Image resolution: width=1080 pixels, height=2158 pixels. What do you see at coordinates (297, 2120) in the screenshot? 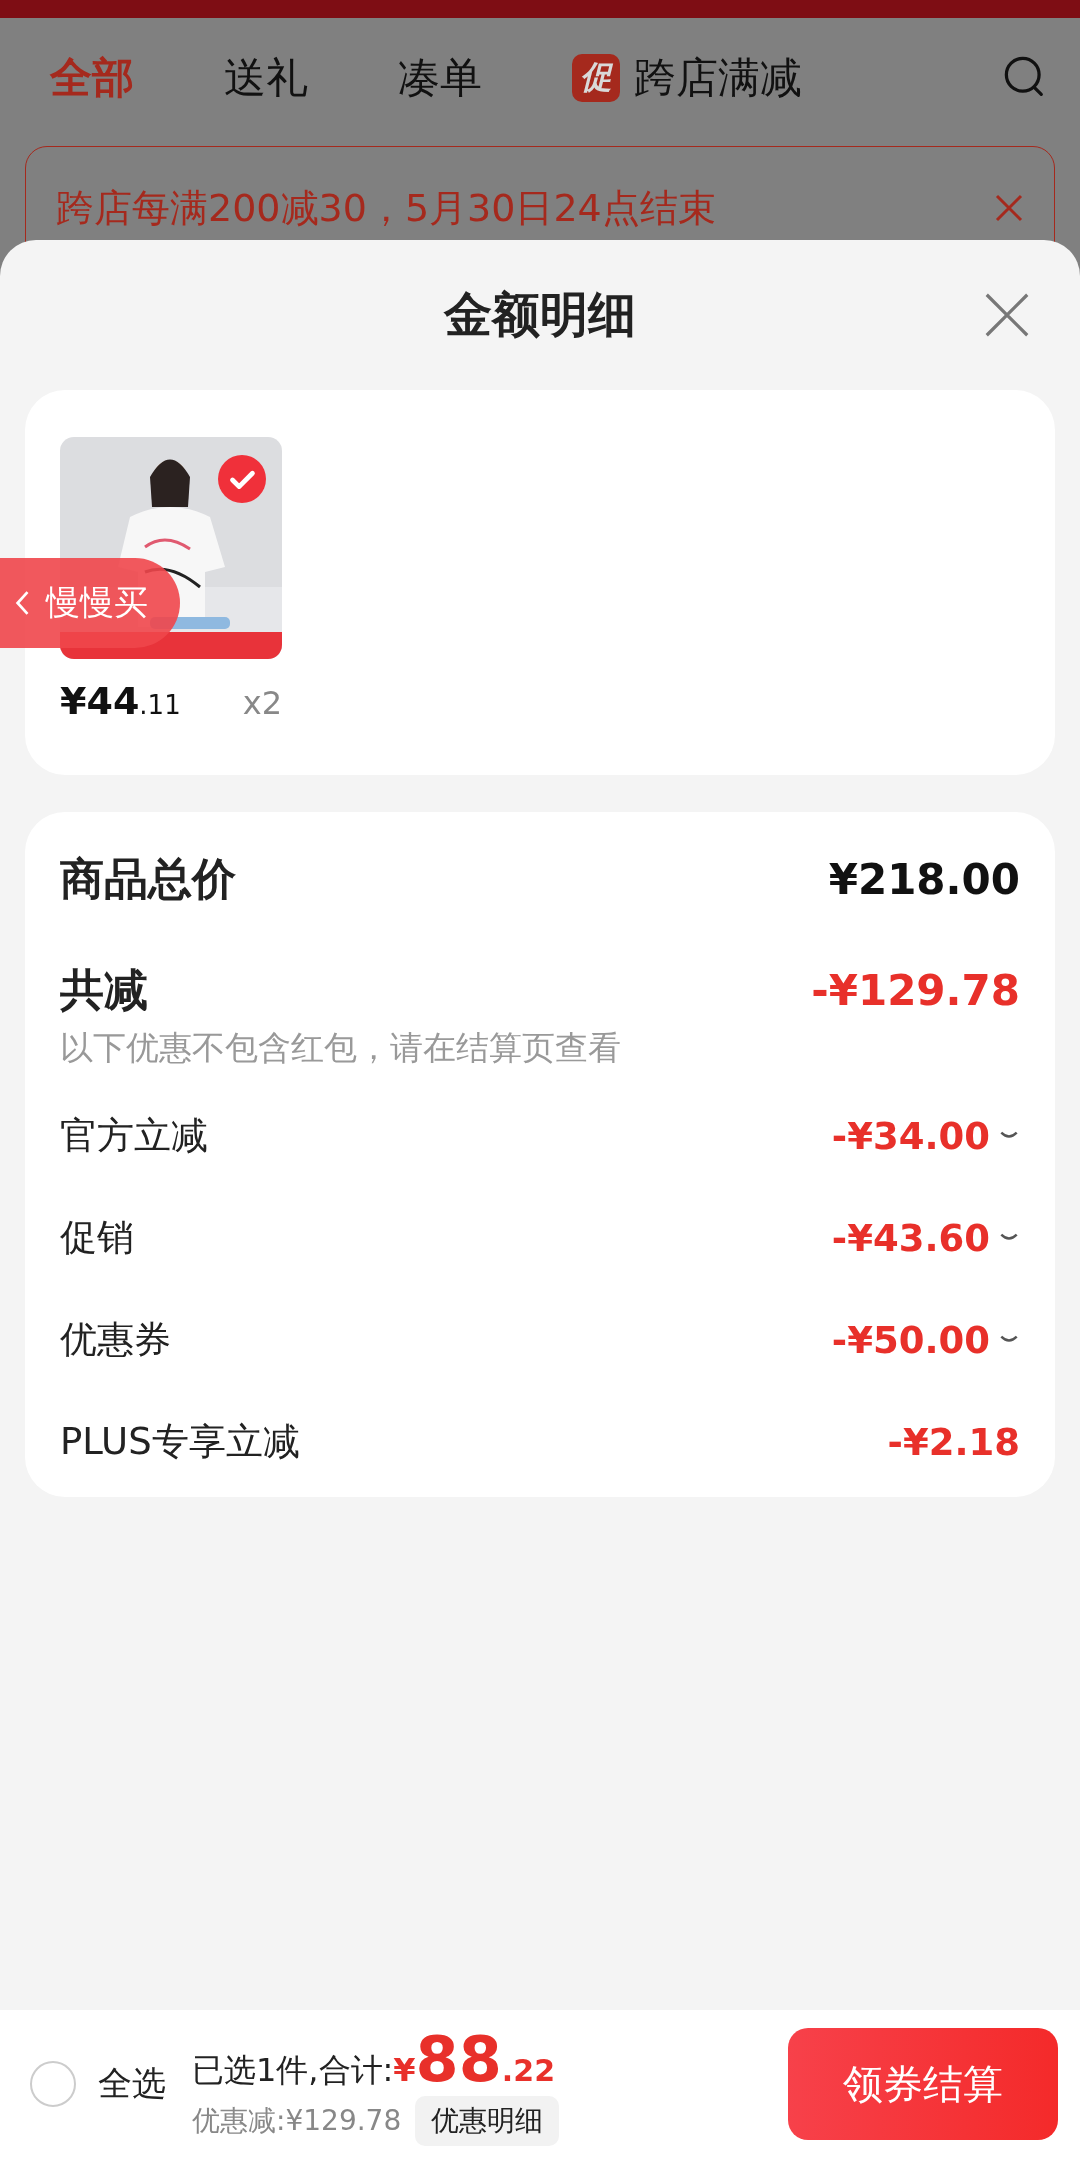
I see `discount-amount: 优惠减:¥129.78` at bounding box center [297, 2120].